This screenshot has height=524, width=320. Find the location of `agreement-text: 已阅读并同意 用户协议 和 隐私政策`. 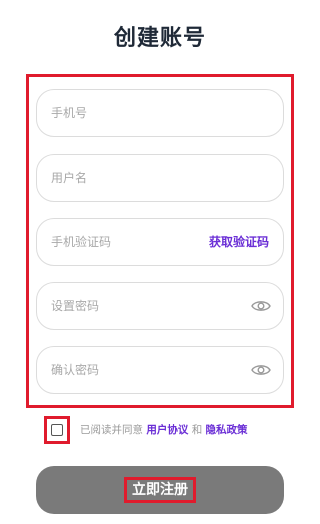

agreement-text: 已阅读并同意 用户协议 和 隐私政策 is located at coordinates (164, 430).